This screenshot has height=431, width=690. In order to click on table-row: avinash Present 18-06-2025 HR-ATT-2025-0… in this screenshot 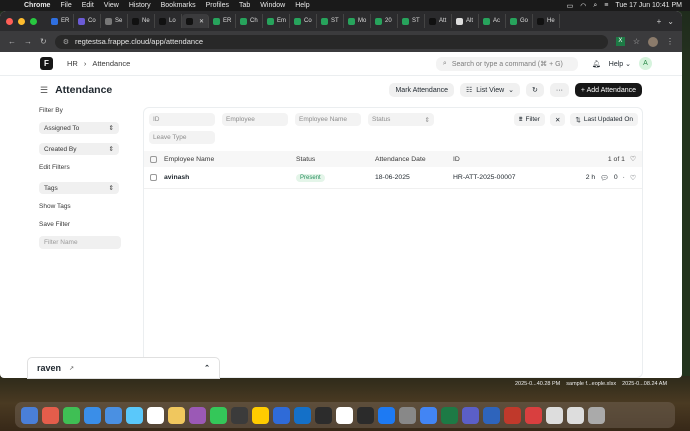, I will do `click(393, 178)`.